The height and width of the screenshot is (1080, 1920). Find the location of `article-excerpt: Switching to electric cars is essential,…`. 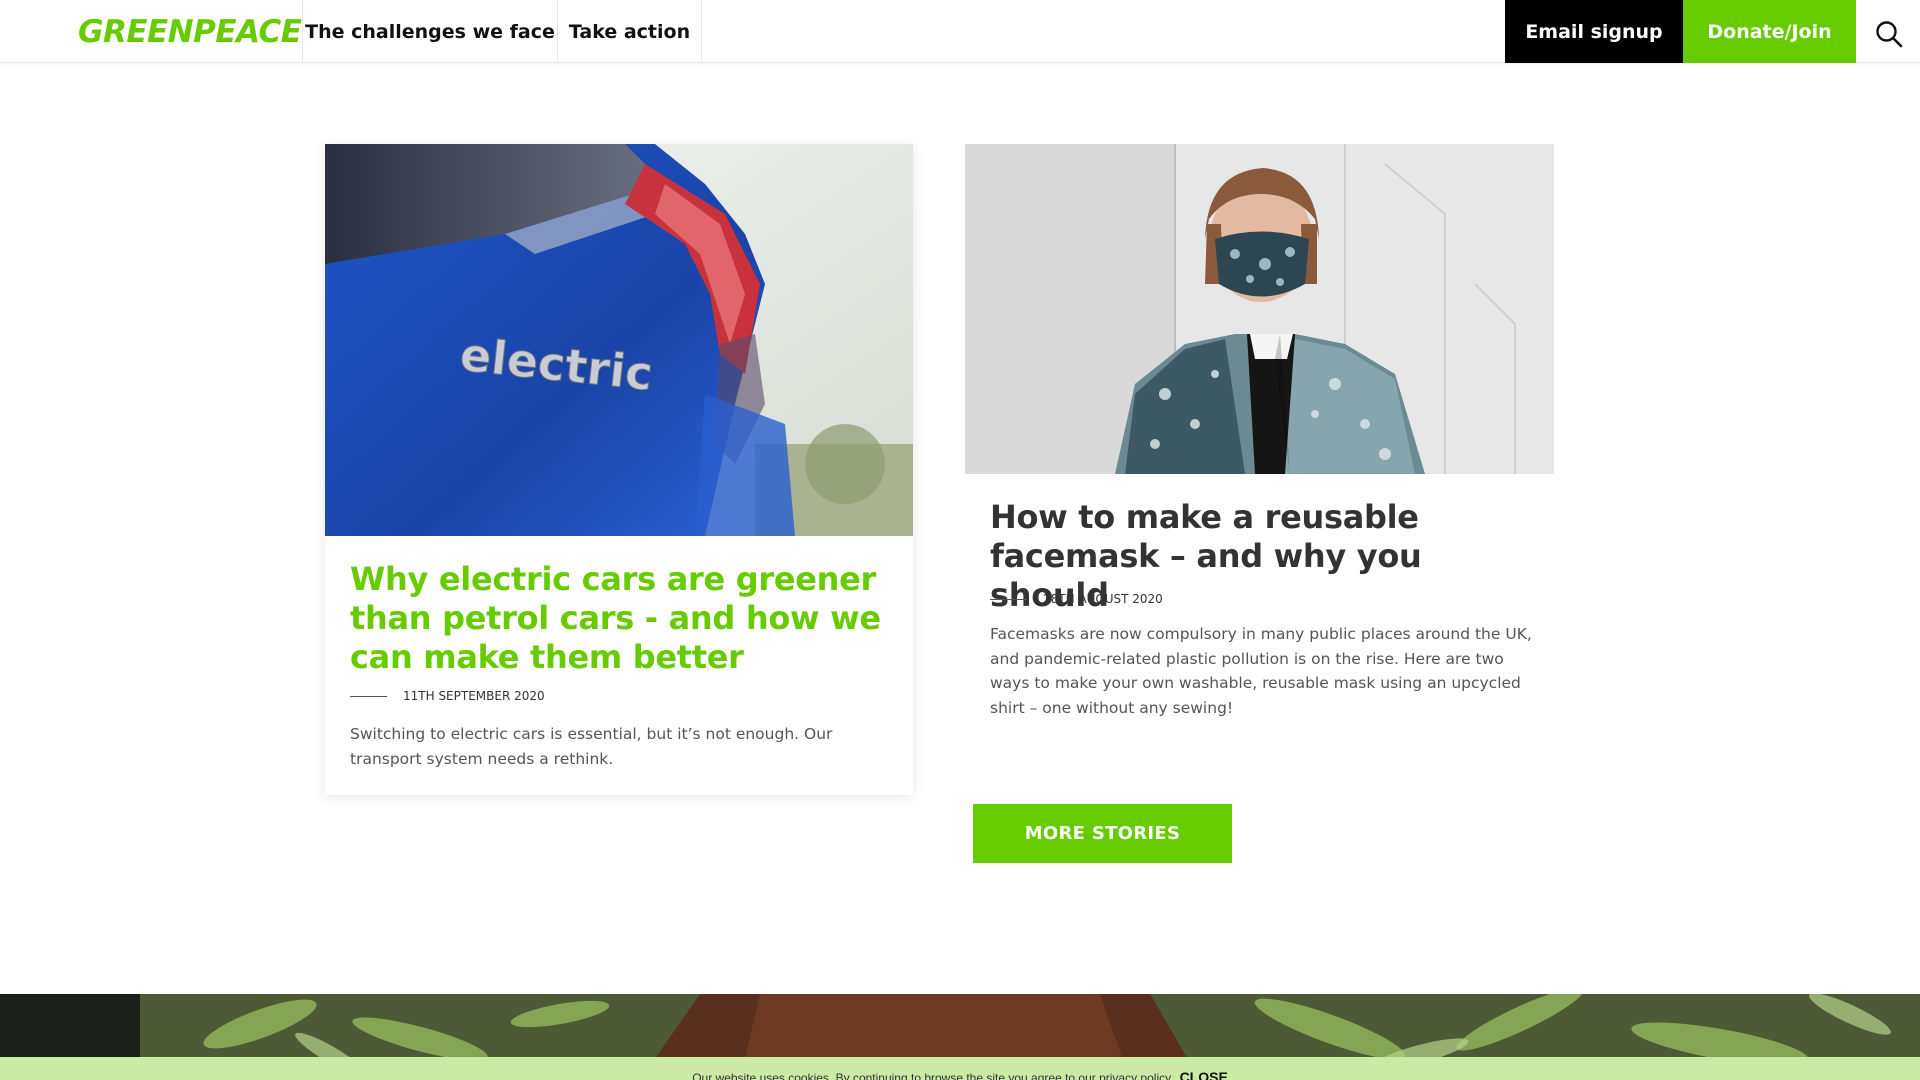

article-excerpt: Switching to electric cars is essential,… is located at coordinates (591, 746).